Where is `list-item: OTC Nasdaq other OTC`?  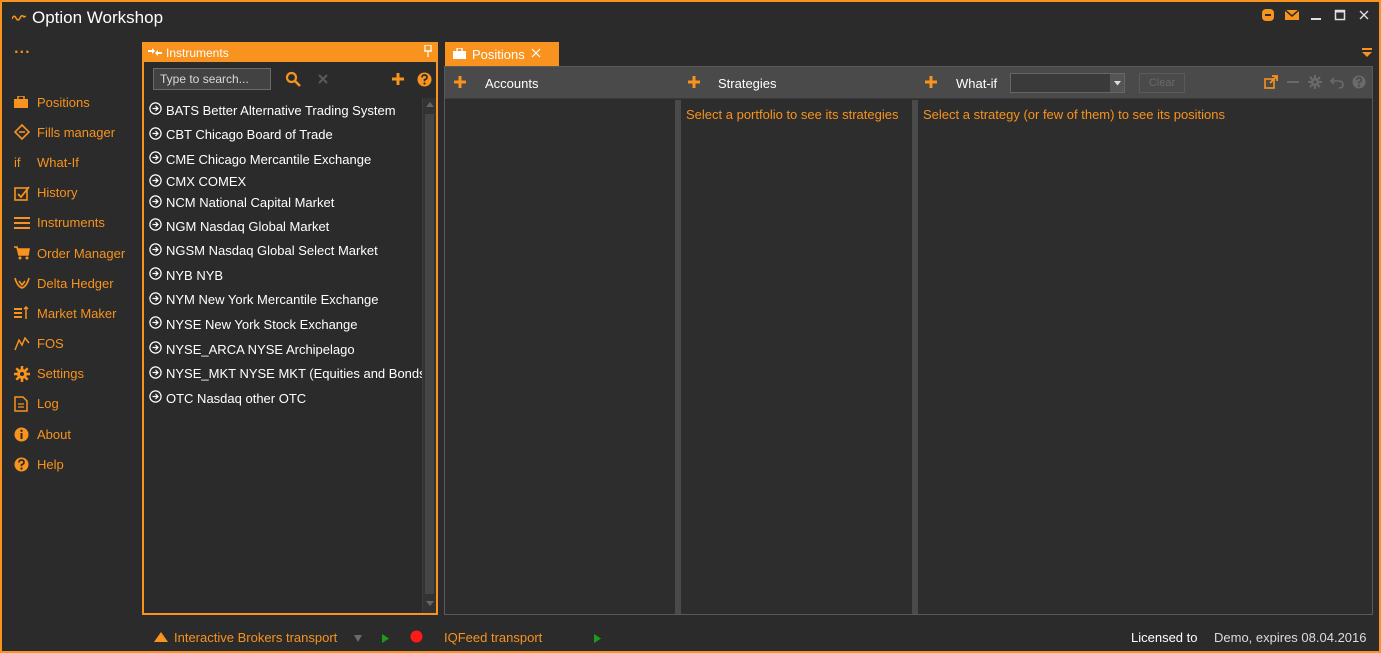
list-item: OTC Nasdaq other OTC is located at coordinates (283, 398).